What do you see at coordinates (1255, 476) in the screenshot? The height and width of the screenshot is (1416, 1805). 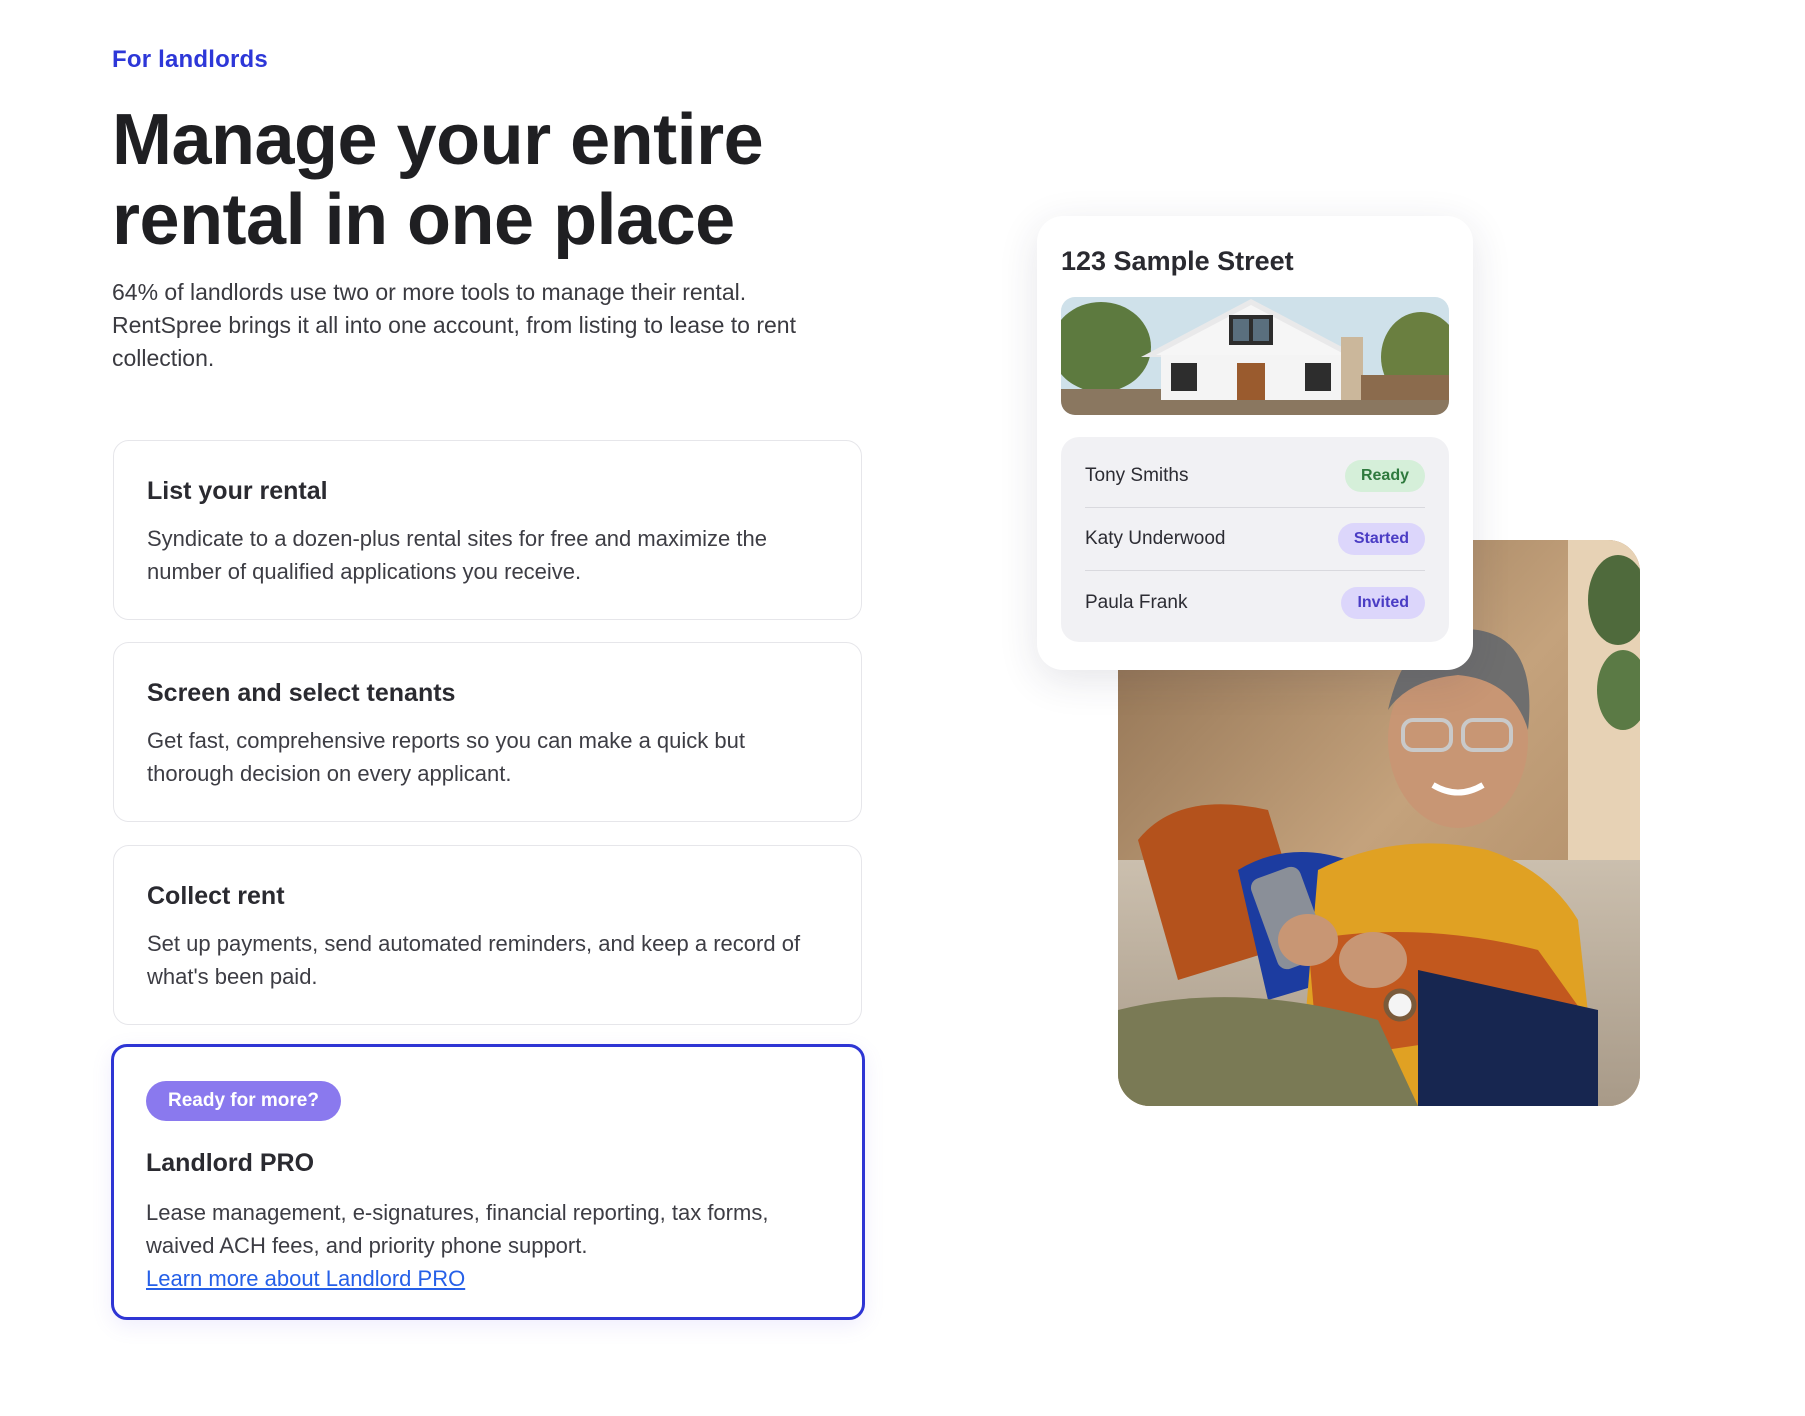 I see `applicant-row: Tony Smiths Ready` at bounding box center [1255, 476].